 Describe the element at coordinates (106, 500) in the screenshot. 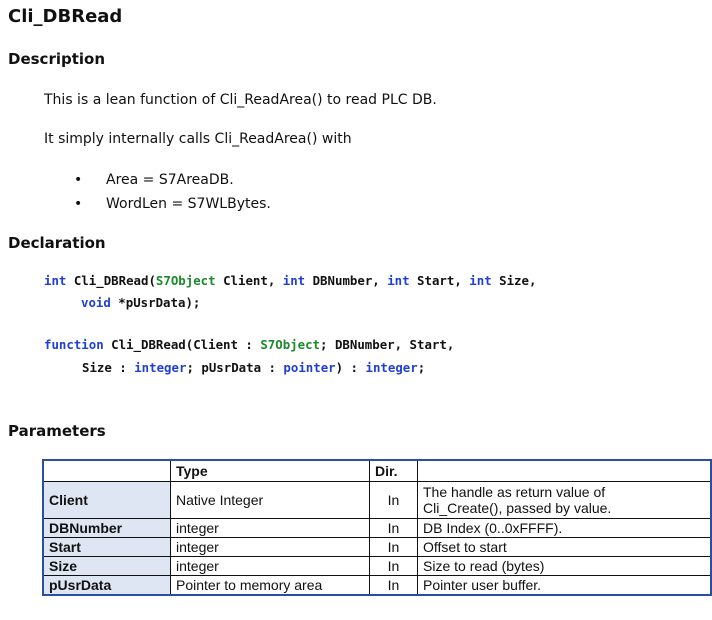

I see `param-name: Client` at that location.